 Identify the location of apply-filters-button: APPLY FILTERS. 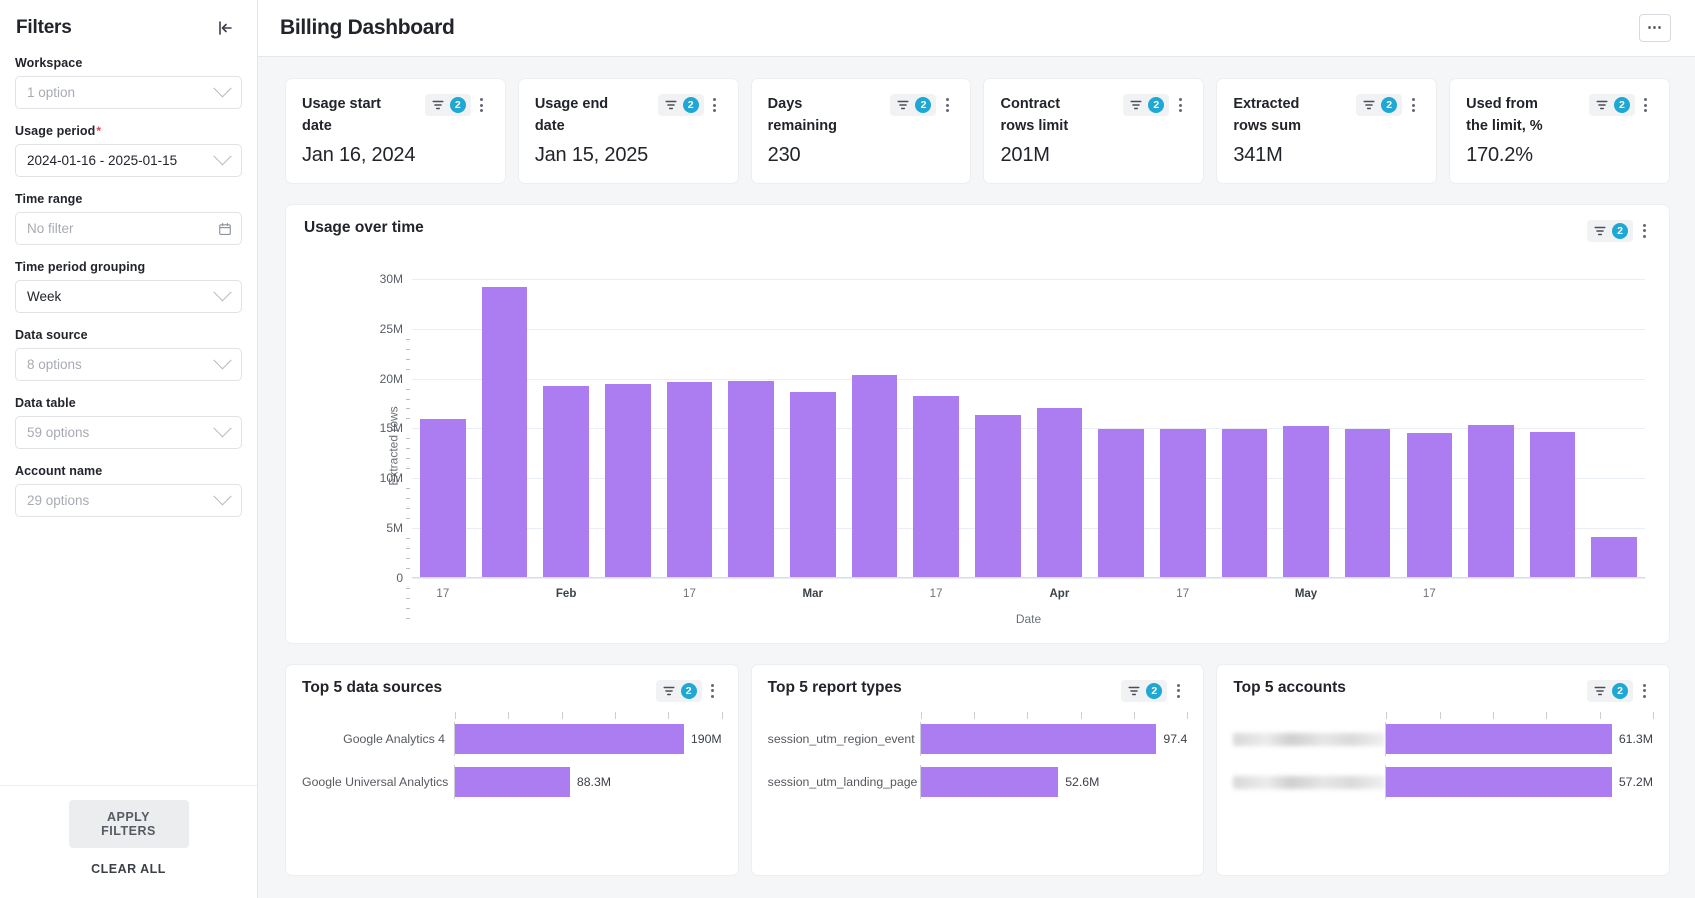
(128, 824).